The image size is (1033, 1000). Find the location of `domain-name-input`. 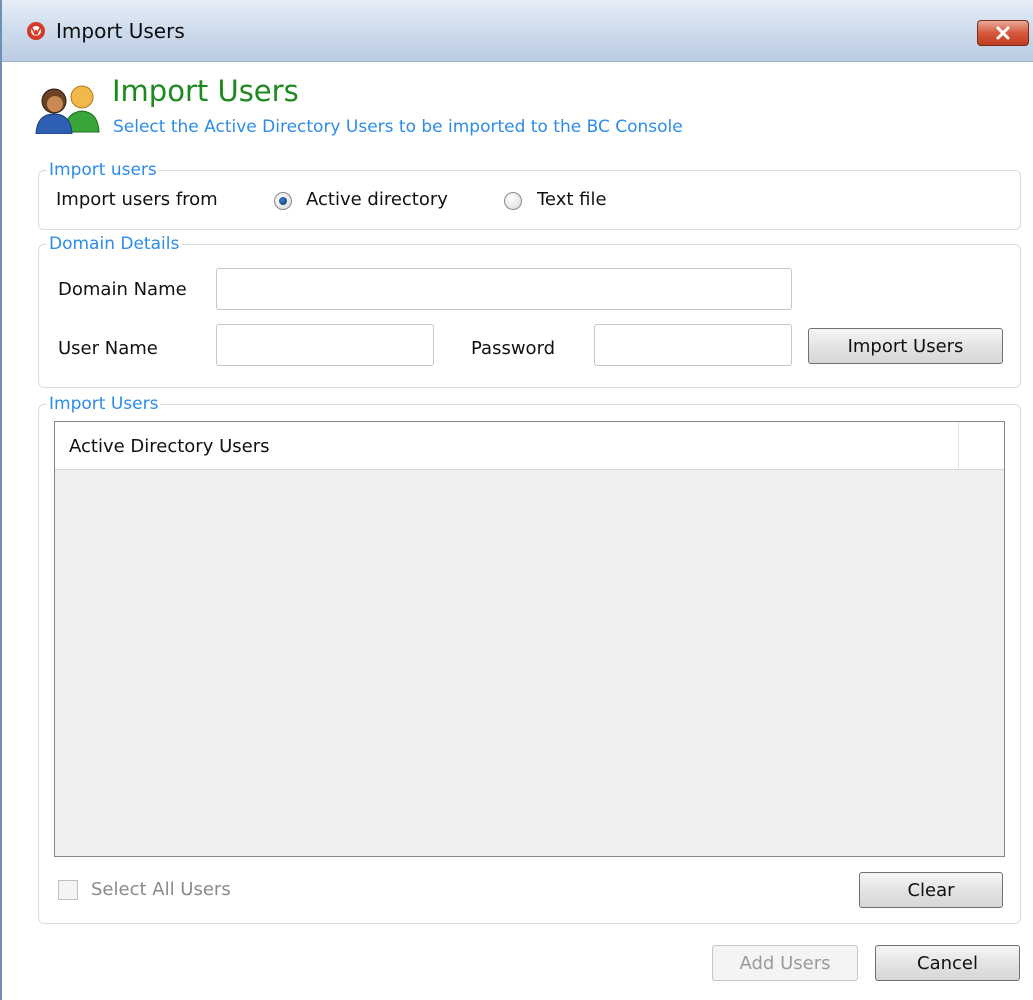

domain-name-input is located at coordinates (504, 289).